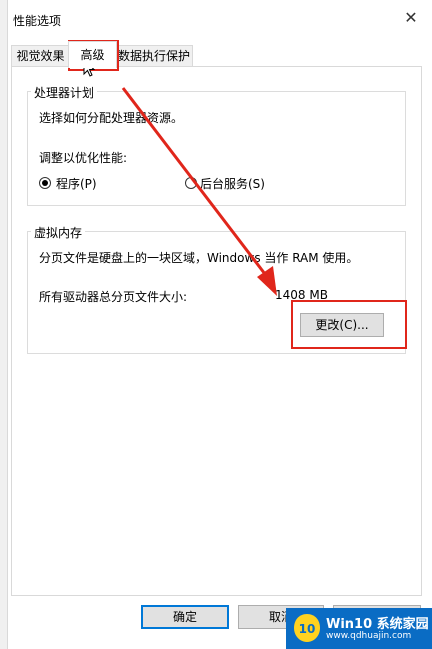 The width and height of the screenshot is (432, 649). I want to click on watermark-logo: 10 Win10 系统家园 www.qdhuajin.com, so click(359, 628).